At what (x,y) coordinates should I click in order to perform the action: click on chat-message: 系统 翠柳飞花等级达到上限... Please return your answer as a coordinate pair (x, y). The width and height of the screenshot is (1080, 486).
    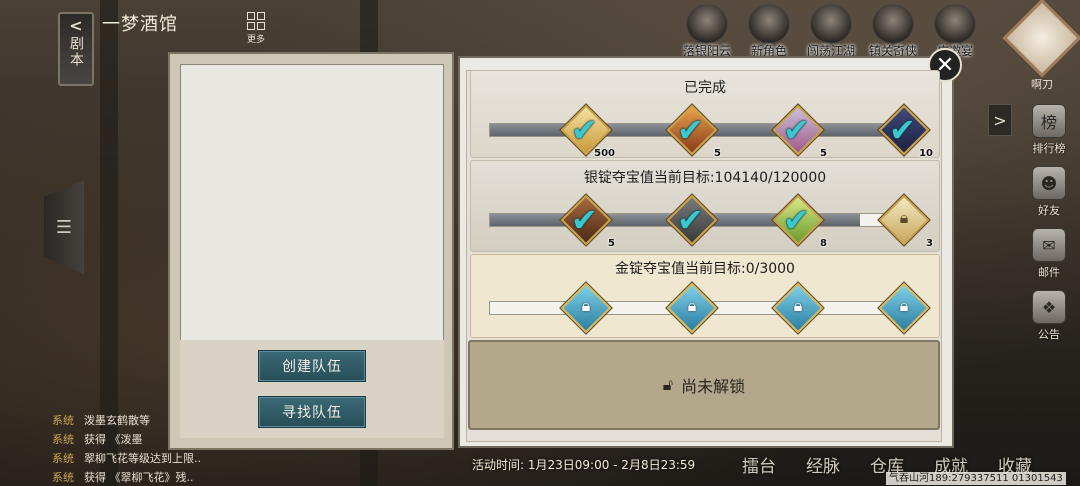
    Looking at the image, I should click on (147, 457).